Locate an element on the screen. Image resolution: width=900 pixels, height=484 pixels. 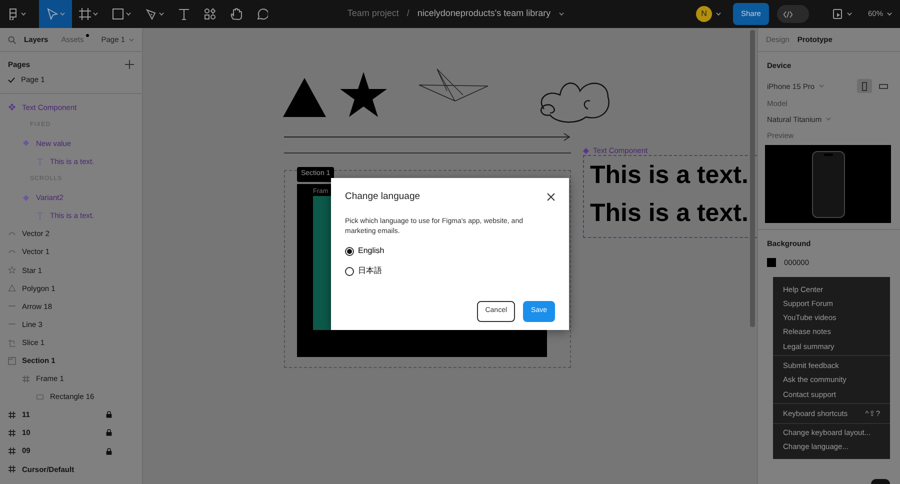
portrait-icon is located at coordinates (864, 86).